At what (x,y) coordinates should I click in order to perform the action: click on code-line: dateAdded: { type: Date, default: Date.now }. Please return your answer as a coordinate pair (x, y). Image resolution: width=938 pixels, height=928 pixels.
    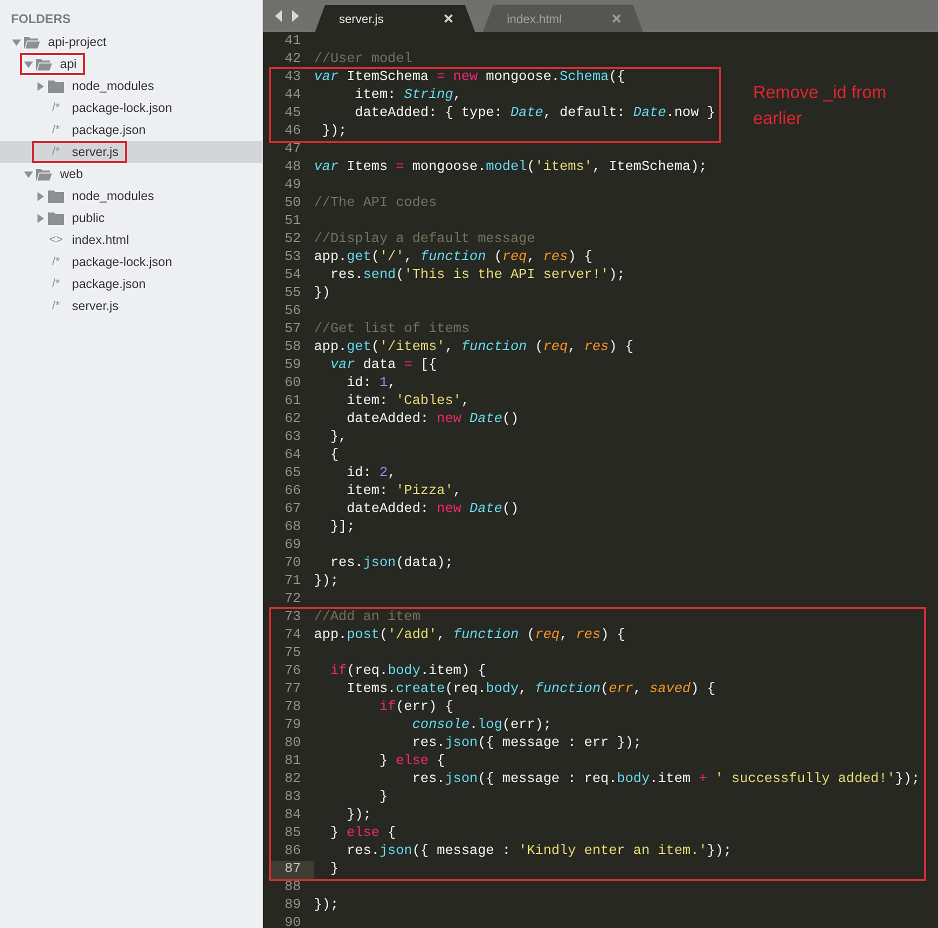
    Looking at the image, I should click on (535, 114).